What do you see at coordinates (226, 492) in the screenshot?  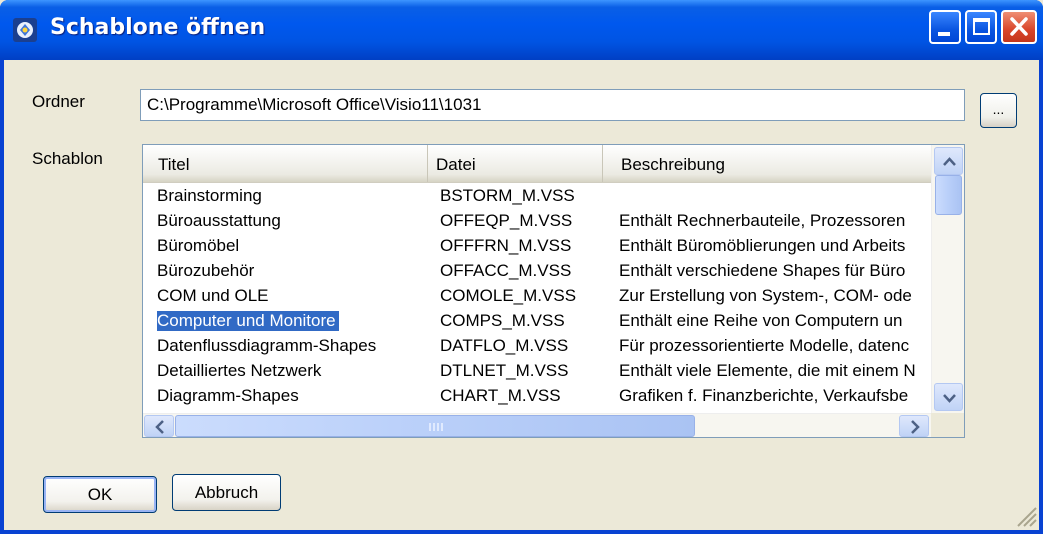 I see `cancel-button: Abbruch` at bounding box center [226, 492].